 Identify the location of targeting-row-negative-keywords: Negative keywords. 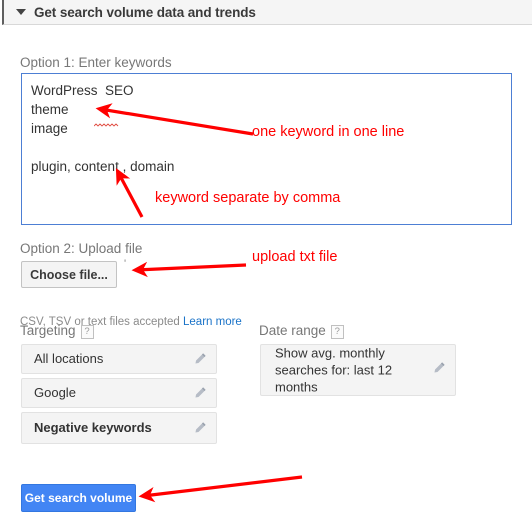
(119, 428).